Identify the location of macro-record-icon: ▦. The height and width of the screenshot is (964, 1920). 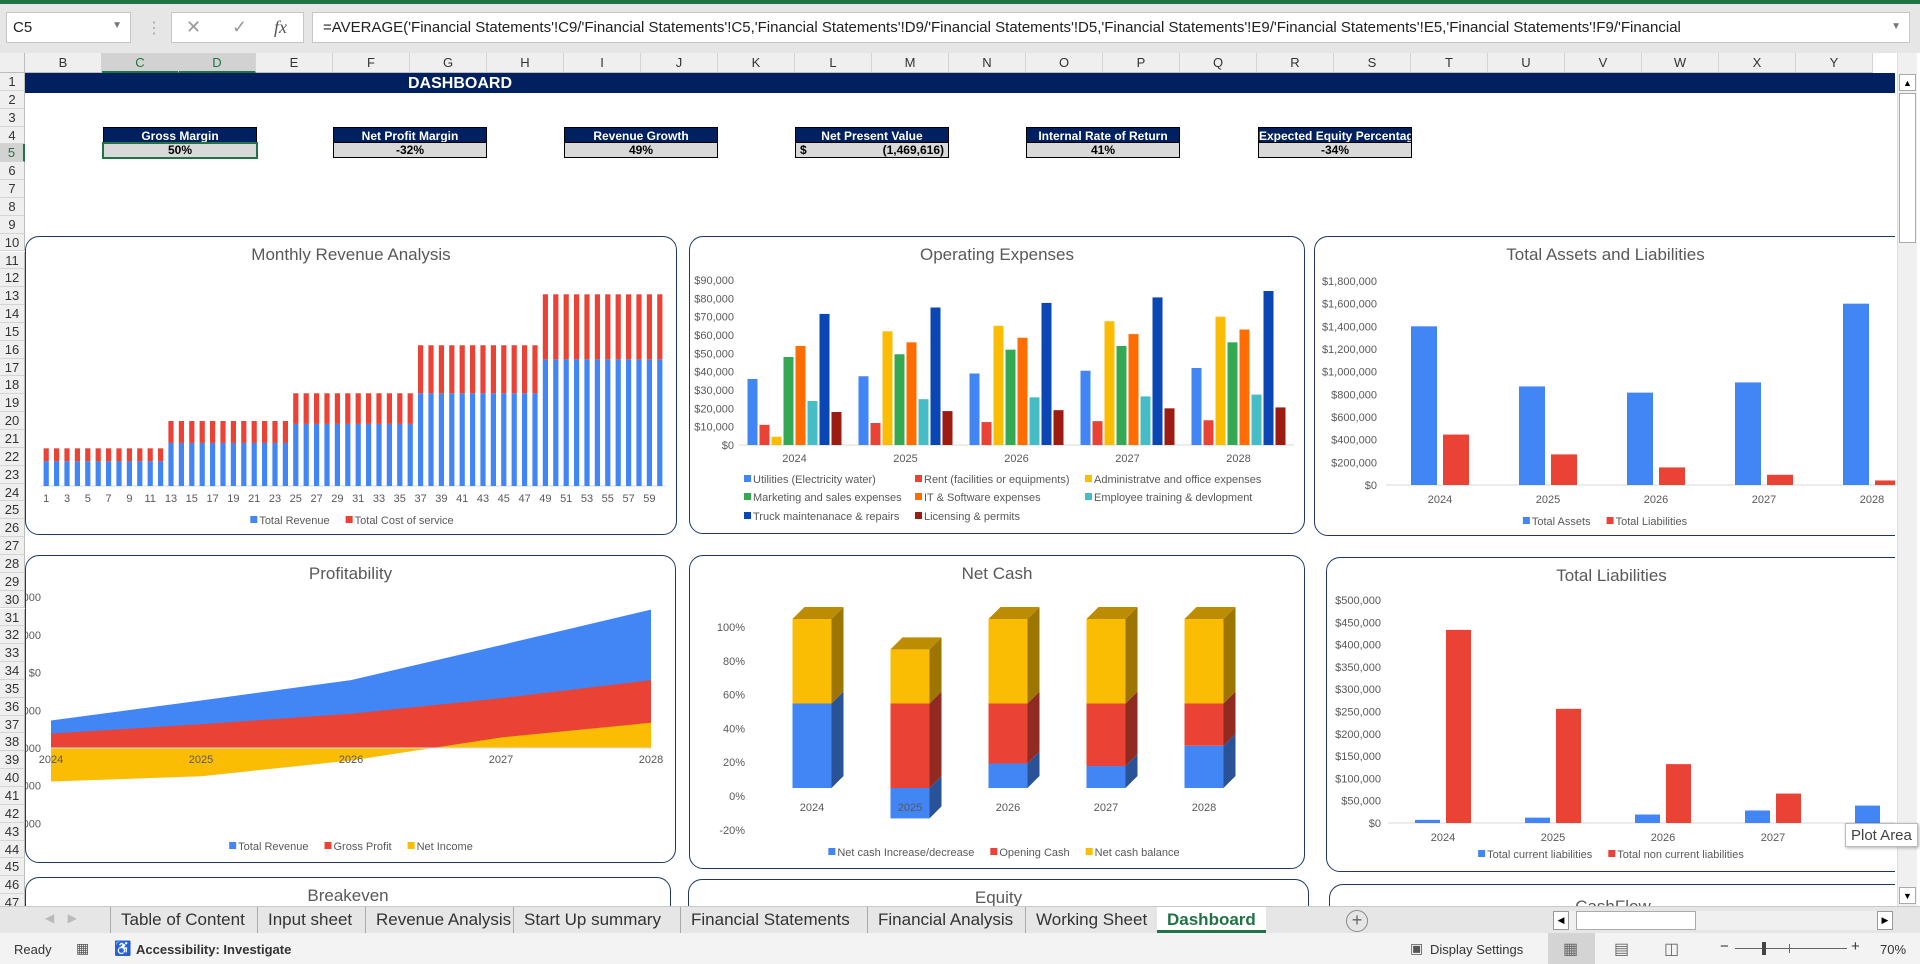
(82, 948).